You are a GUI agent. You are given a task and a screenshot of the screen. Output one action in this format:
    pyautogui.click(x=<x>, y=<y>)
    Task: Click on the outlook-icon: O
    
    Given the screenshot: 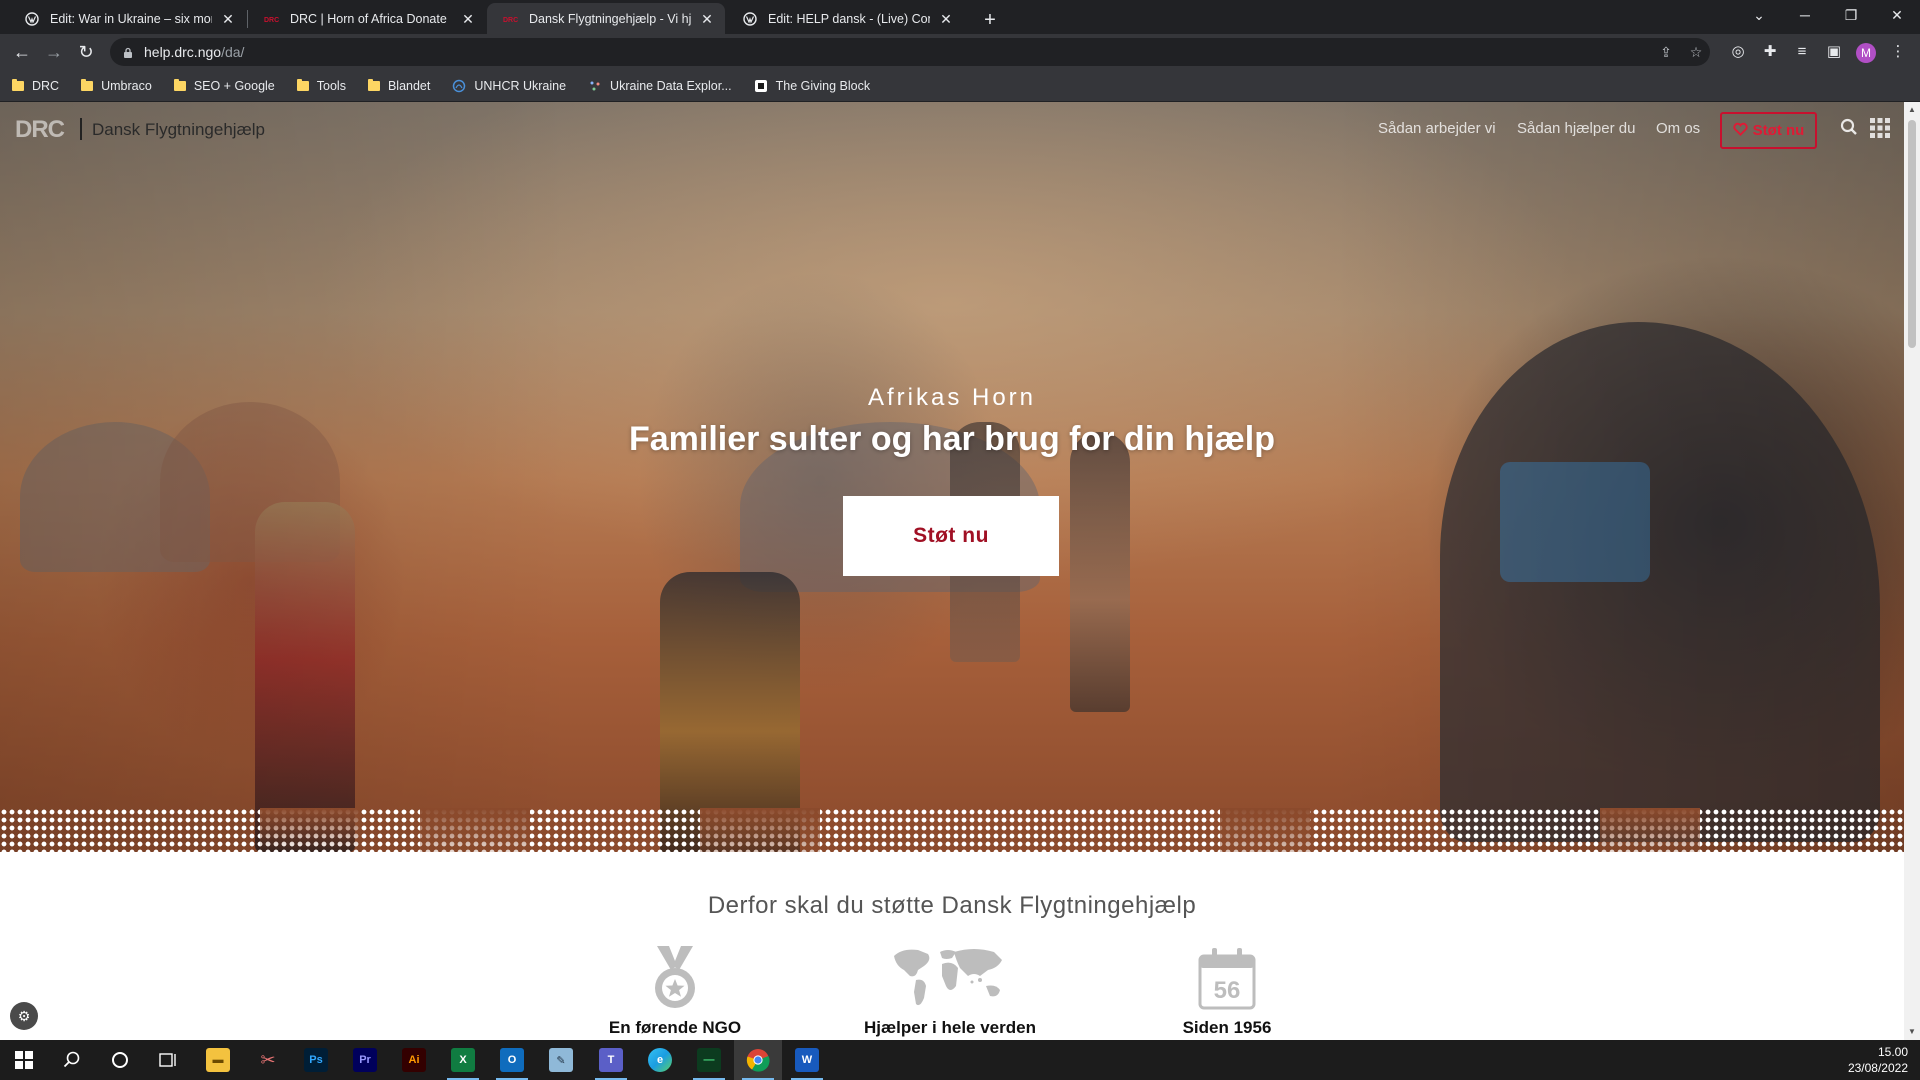 What is the action you would take?
    pyautogui.click(x=512, y=1060)
    